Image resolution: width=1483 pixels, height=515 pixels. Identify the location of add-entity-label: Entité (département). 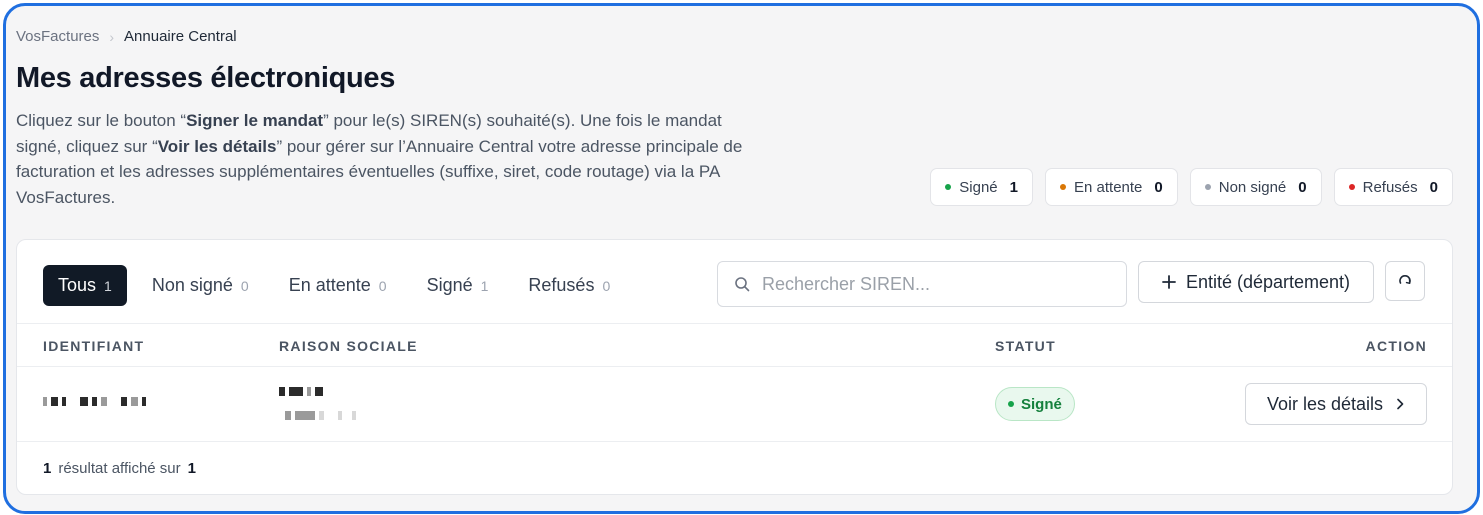
(1268, 281).